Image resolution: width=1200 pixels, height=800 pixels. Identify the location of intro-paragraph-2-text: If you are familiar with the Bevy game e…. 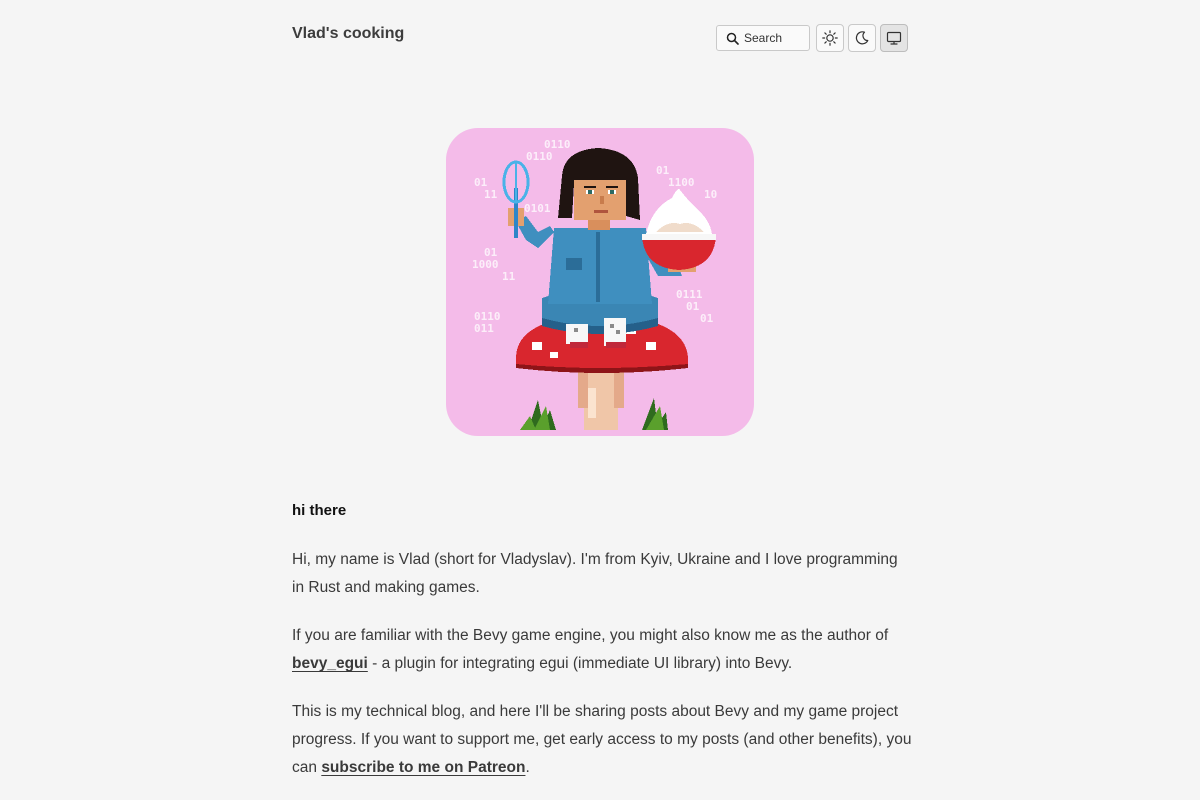
(590, 635).